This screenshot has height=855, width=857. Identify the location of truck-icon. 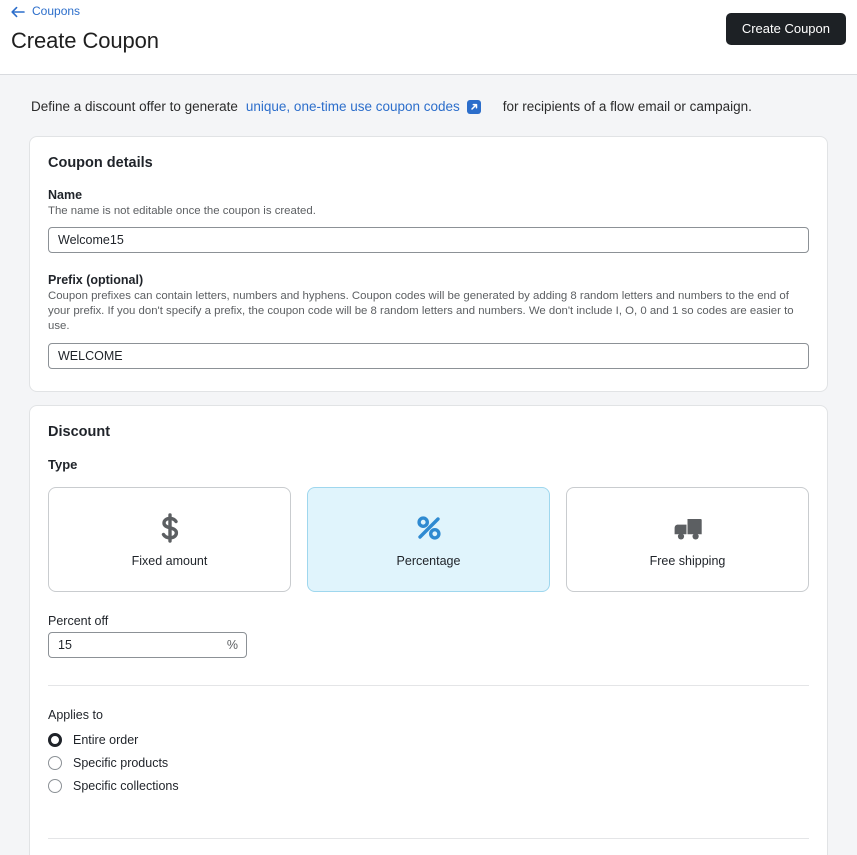
(688, 528).